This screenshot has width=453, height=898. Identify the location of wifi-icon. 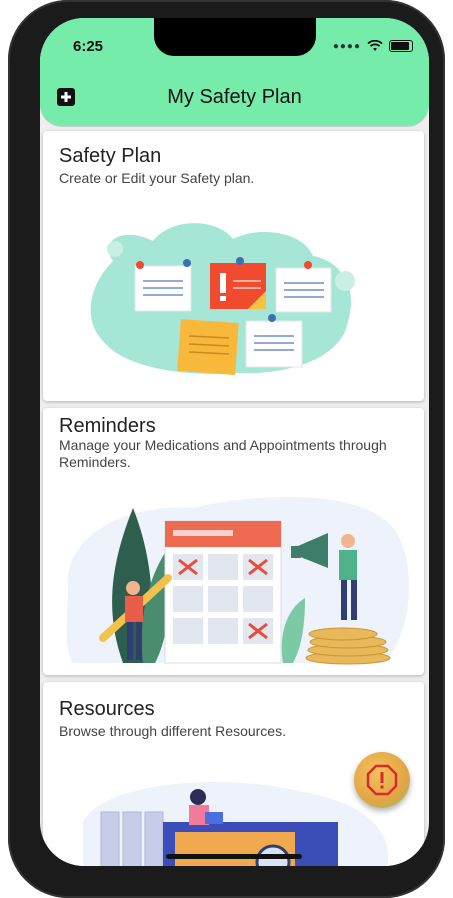
(375, 45).